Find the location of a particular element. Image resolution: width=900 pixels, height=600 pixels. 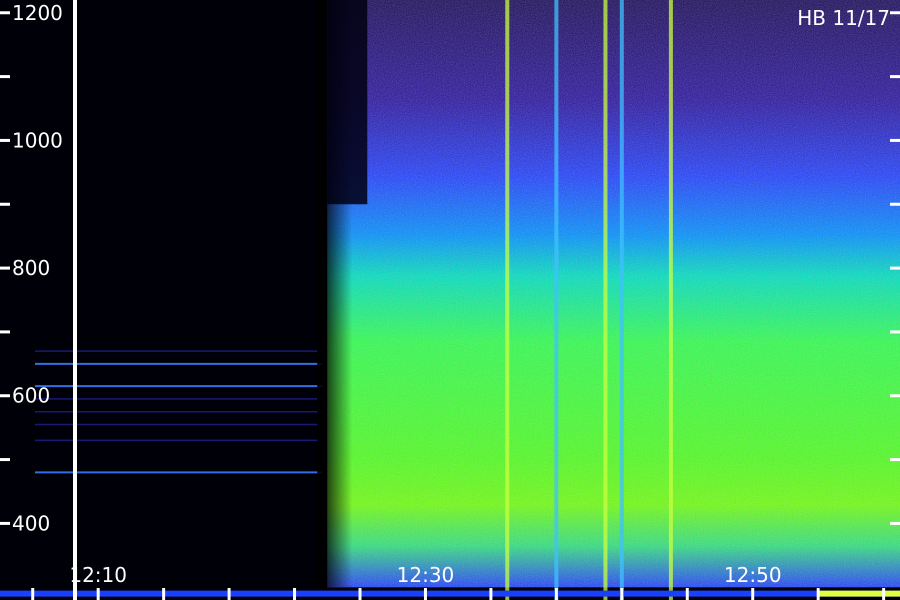

baseline-strip is located at coordinates (450, 593).